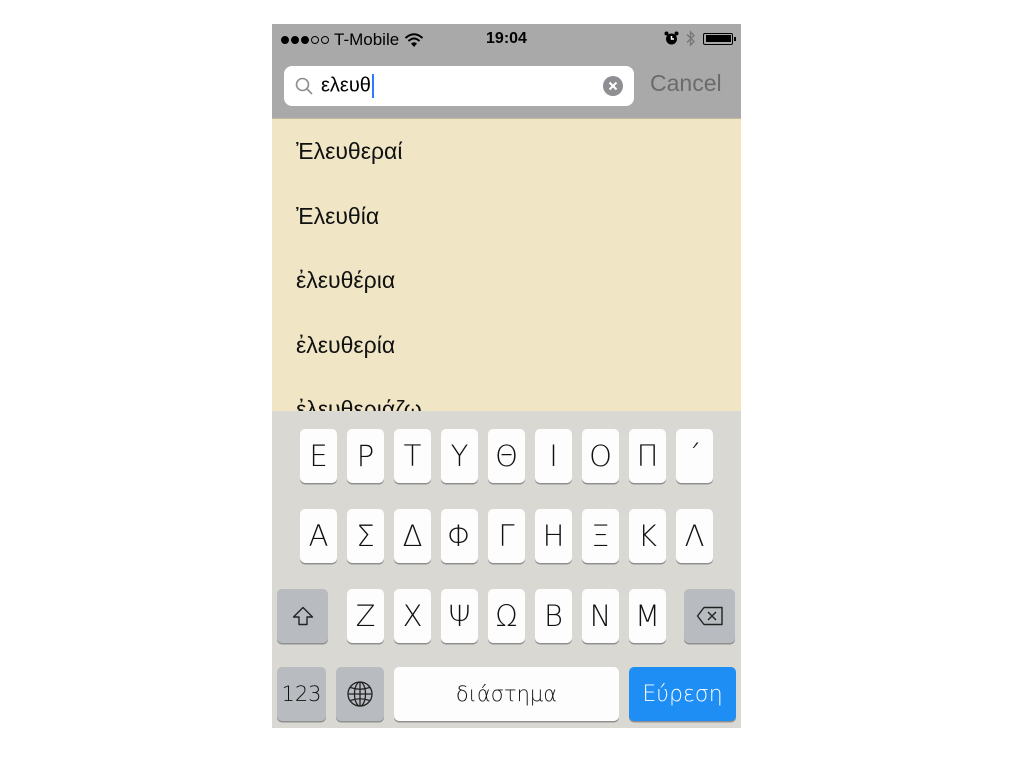 The image size is (1024, 768). What do you see at coordinates (318, 536) in the screenshot?
I see `key: Α` at bounding box center [318, 536].